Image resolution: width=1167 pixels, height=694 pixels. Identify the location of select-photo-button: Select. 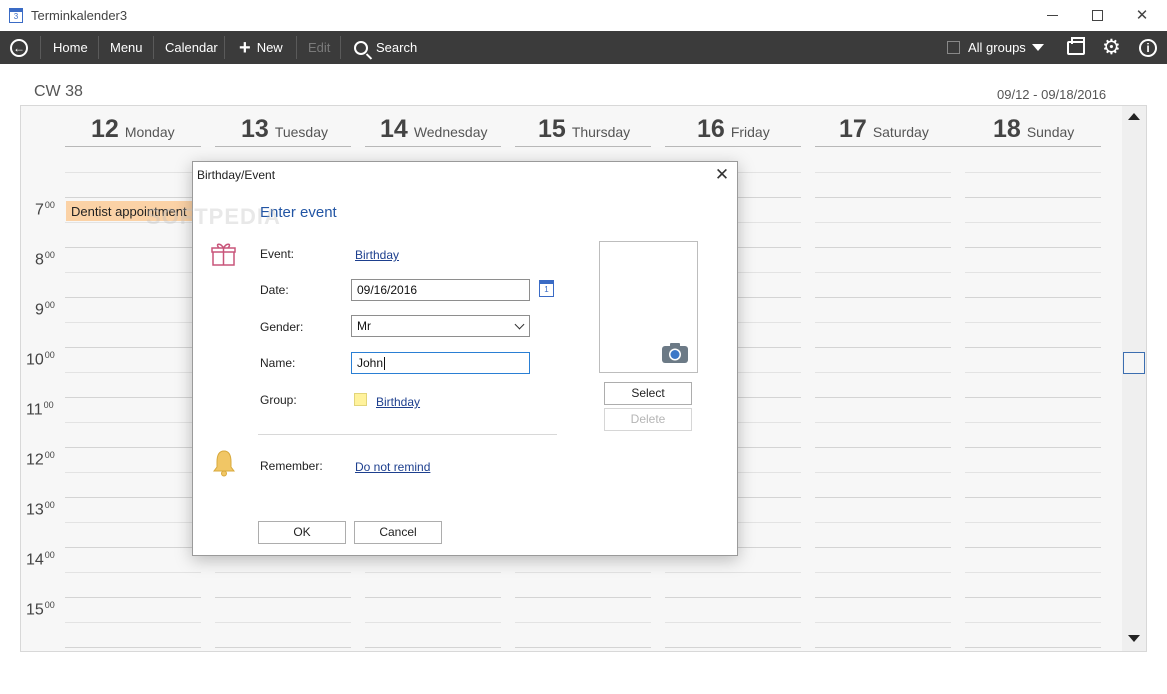
(648, 393).